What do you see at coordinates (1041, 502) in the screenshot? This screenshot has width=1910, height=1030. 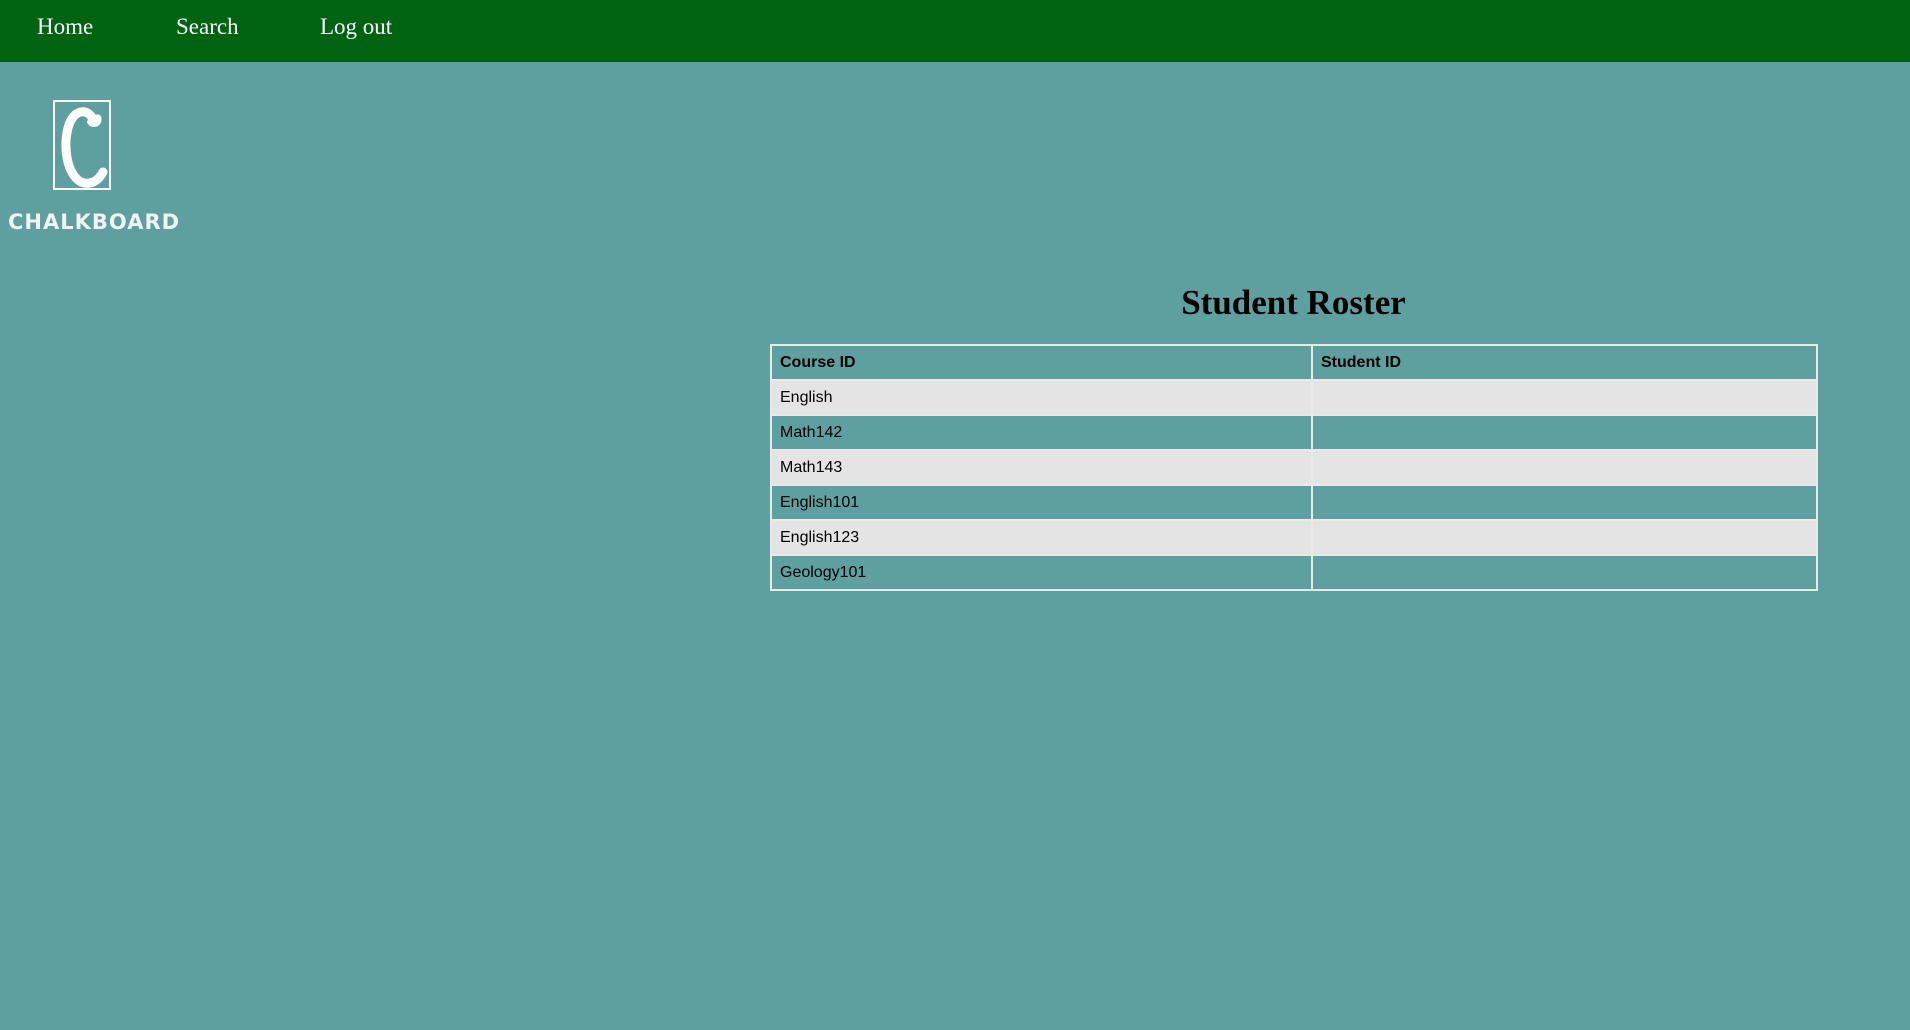 I see `course-id-cell: English101` at bounding box center [1041, 502].